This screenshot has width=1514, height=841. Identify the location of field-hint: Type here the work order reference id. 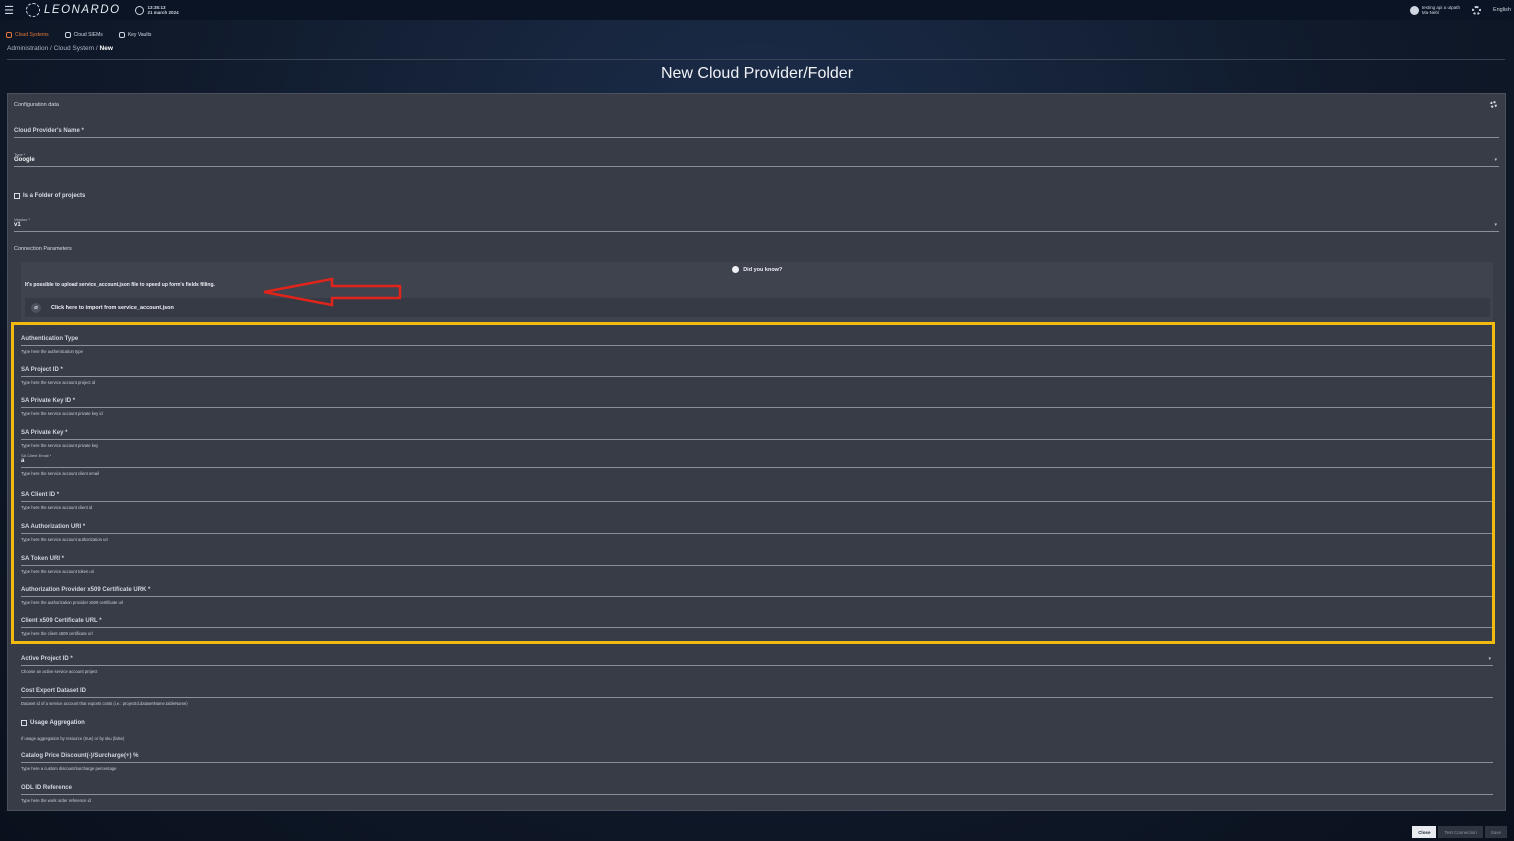
(56, 800).